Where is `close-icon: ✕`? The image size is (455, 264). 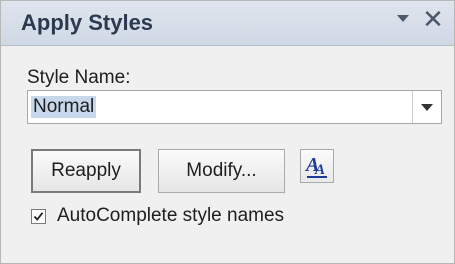
close-icon: ✕ is located at coordinates (433, 19).